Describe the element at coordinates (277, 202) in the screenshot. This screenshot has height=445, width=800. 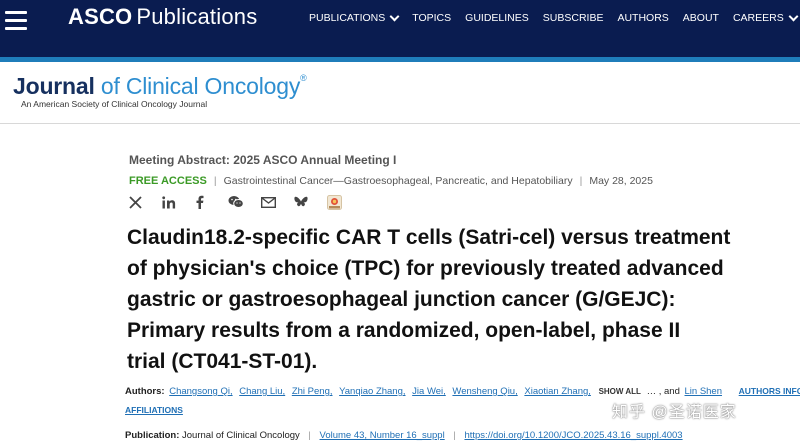
I see `email-icon` at that location.